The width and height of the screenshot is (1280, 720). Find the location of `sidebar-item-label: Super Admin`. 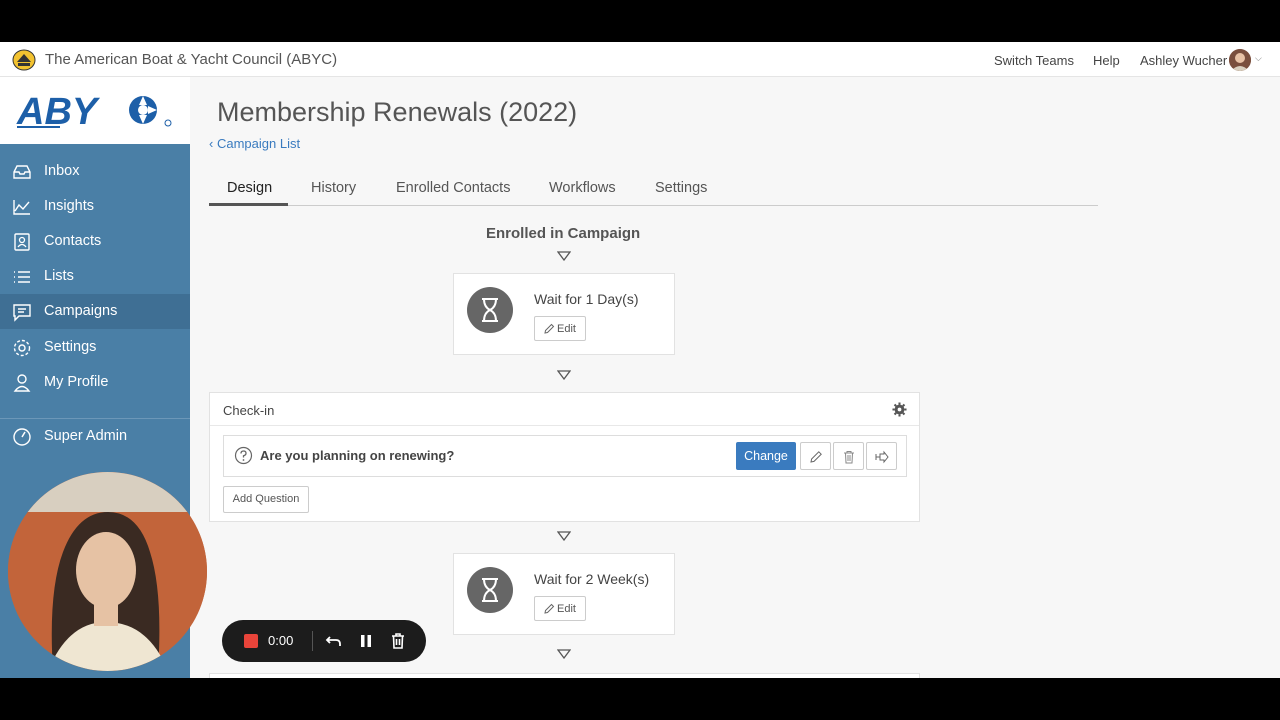

sidebar-item-label: Super Admin is located at coordinates (86, 436).